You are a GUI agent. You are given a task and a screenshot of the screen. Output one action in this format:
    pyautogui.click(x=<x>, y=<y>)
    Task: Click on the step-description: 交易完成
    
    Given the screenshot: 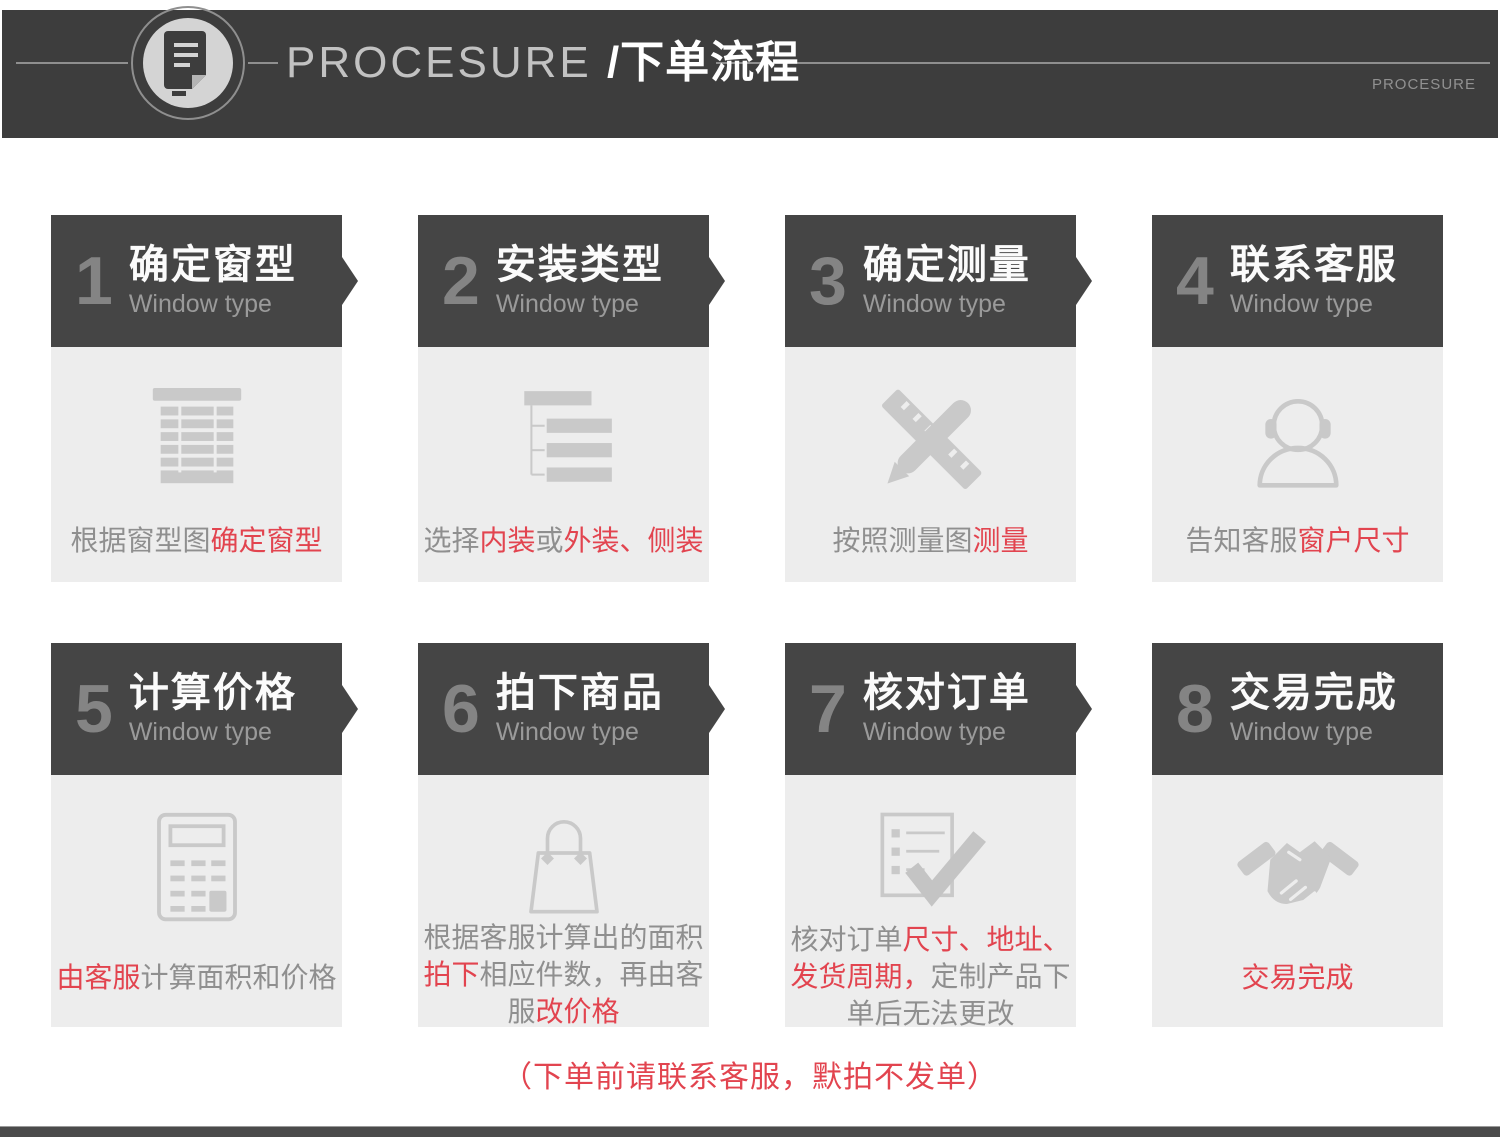 What is the action you would take?
    pyautogui.click(x=1297, y=977)
    